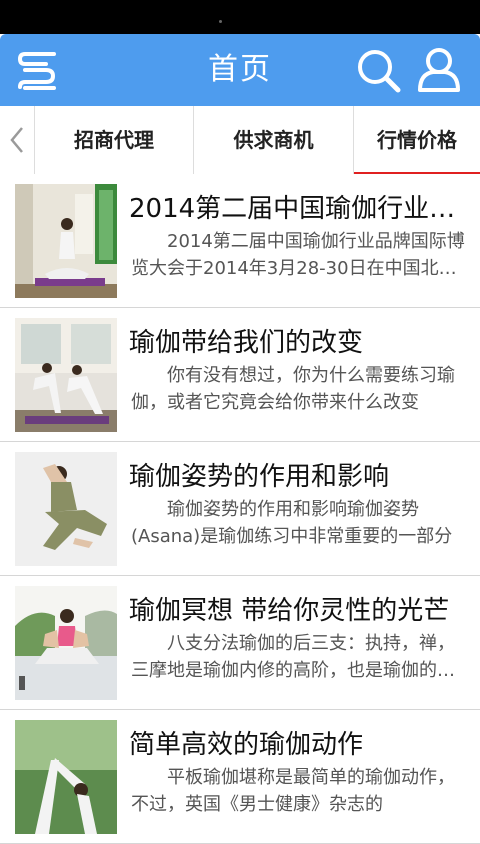  I want to click on tab-market-price: 行情价格, so click(417, 140).